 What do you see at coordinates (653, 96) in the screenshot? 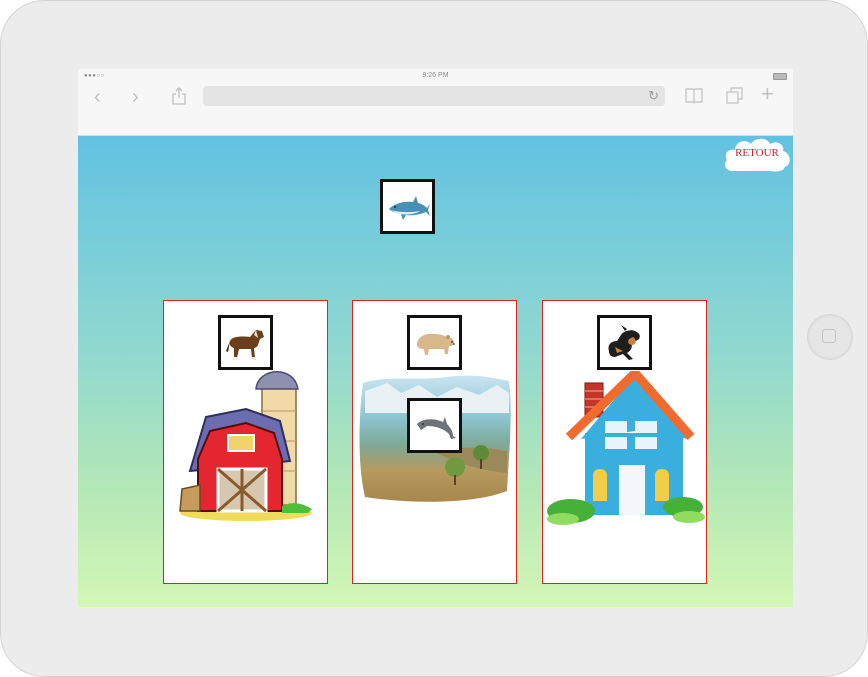
I see `reload-icon: ↻` at bounding box center [653, 96].